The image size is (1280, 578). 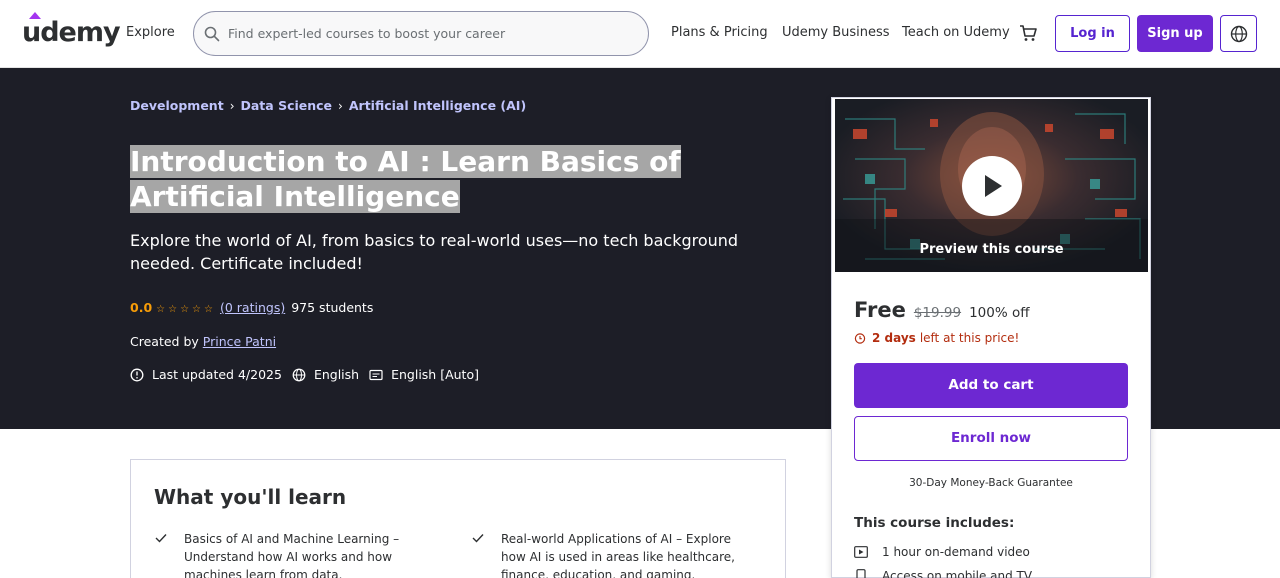 What do you see at coordinates (957, 573) in the screenshot?
I see `include-item-text: Access on mobile and TV` at bounding box center [957, 573].